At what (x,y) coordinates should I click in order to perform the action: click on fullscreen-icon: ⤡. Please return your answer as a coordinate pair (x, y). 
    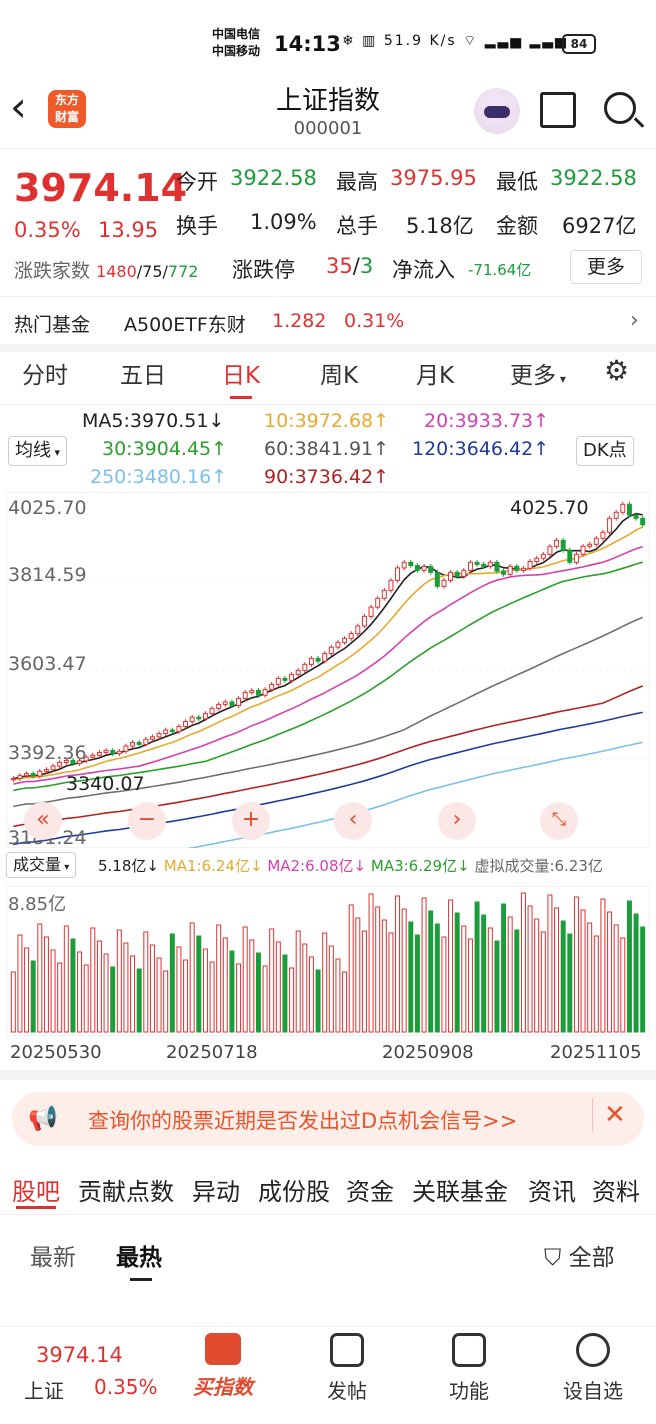
    Looking at the image, I should click on (559, 821).